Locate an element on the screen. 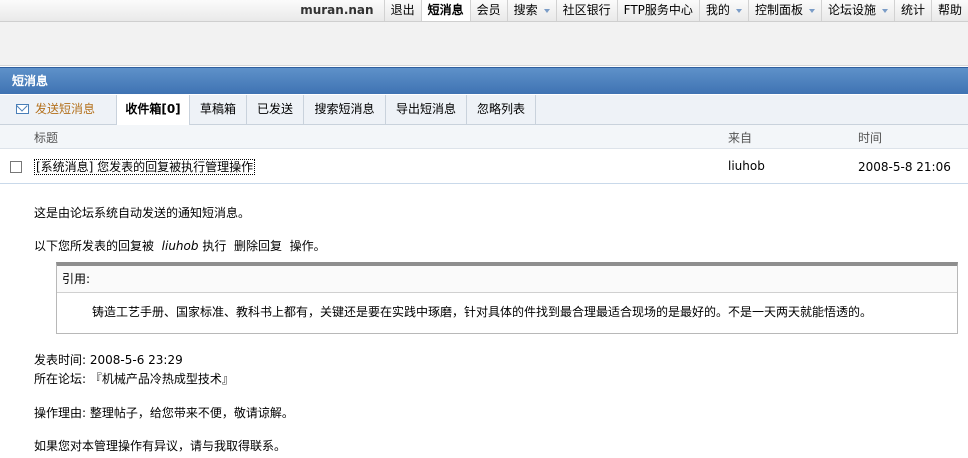  envelope-icon is located at coordinates (22, 109).